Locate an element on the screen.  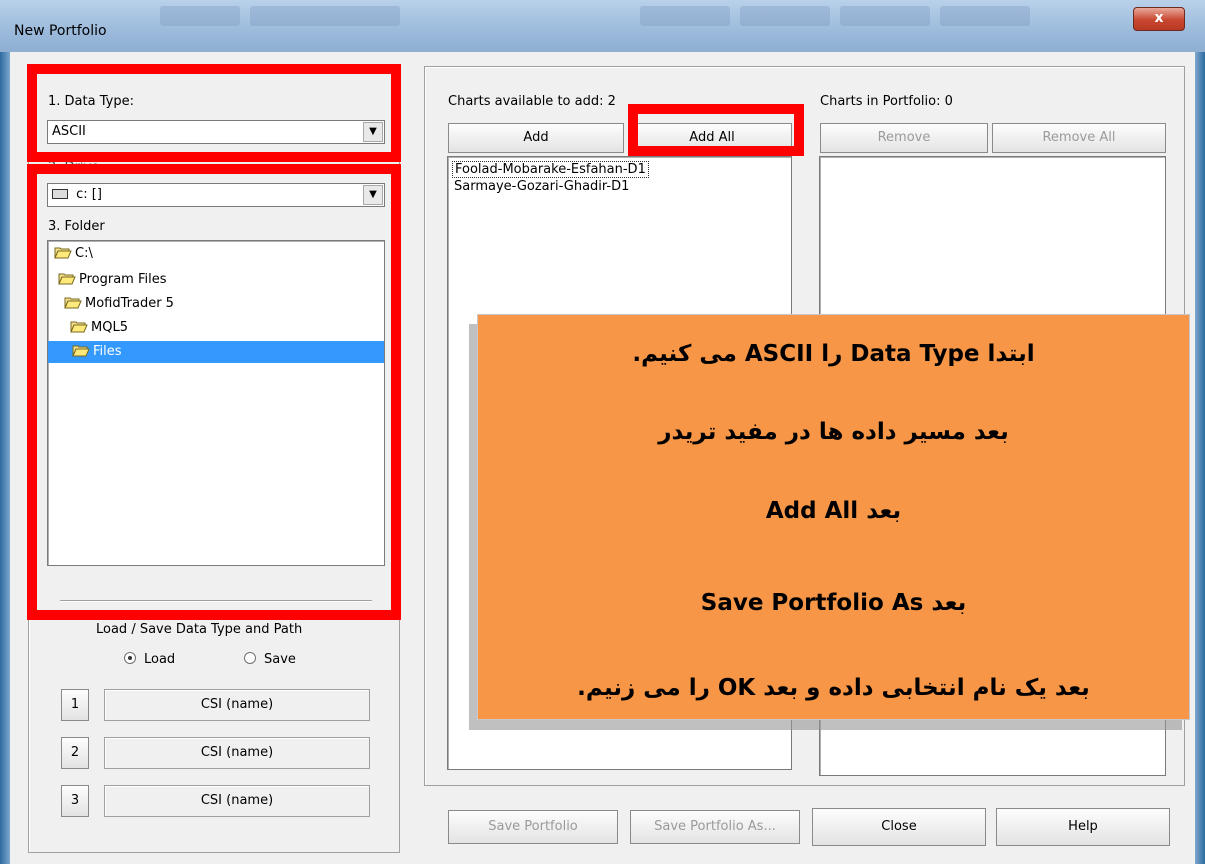
load-radio: Load is located at coordinates (149, 659).